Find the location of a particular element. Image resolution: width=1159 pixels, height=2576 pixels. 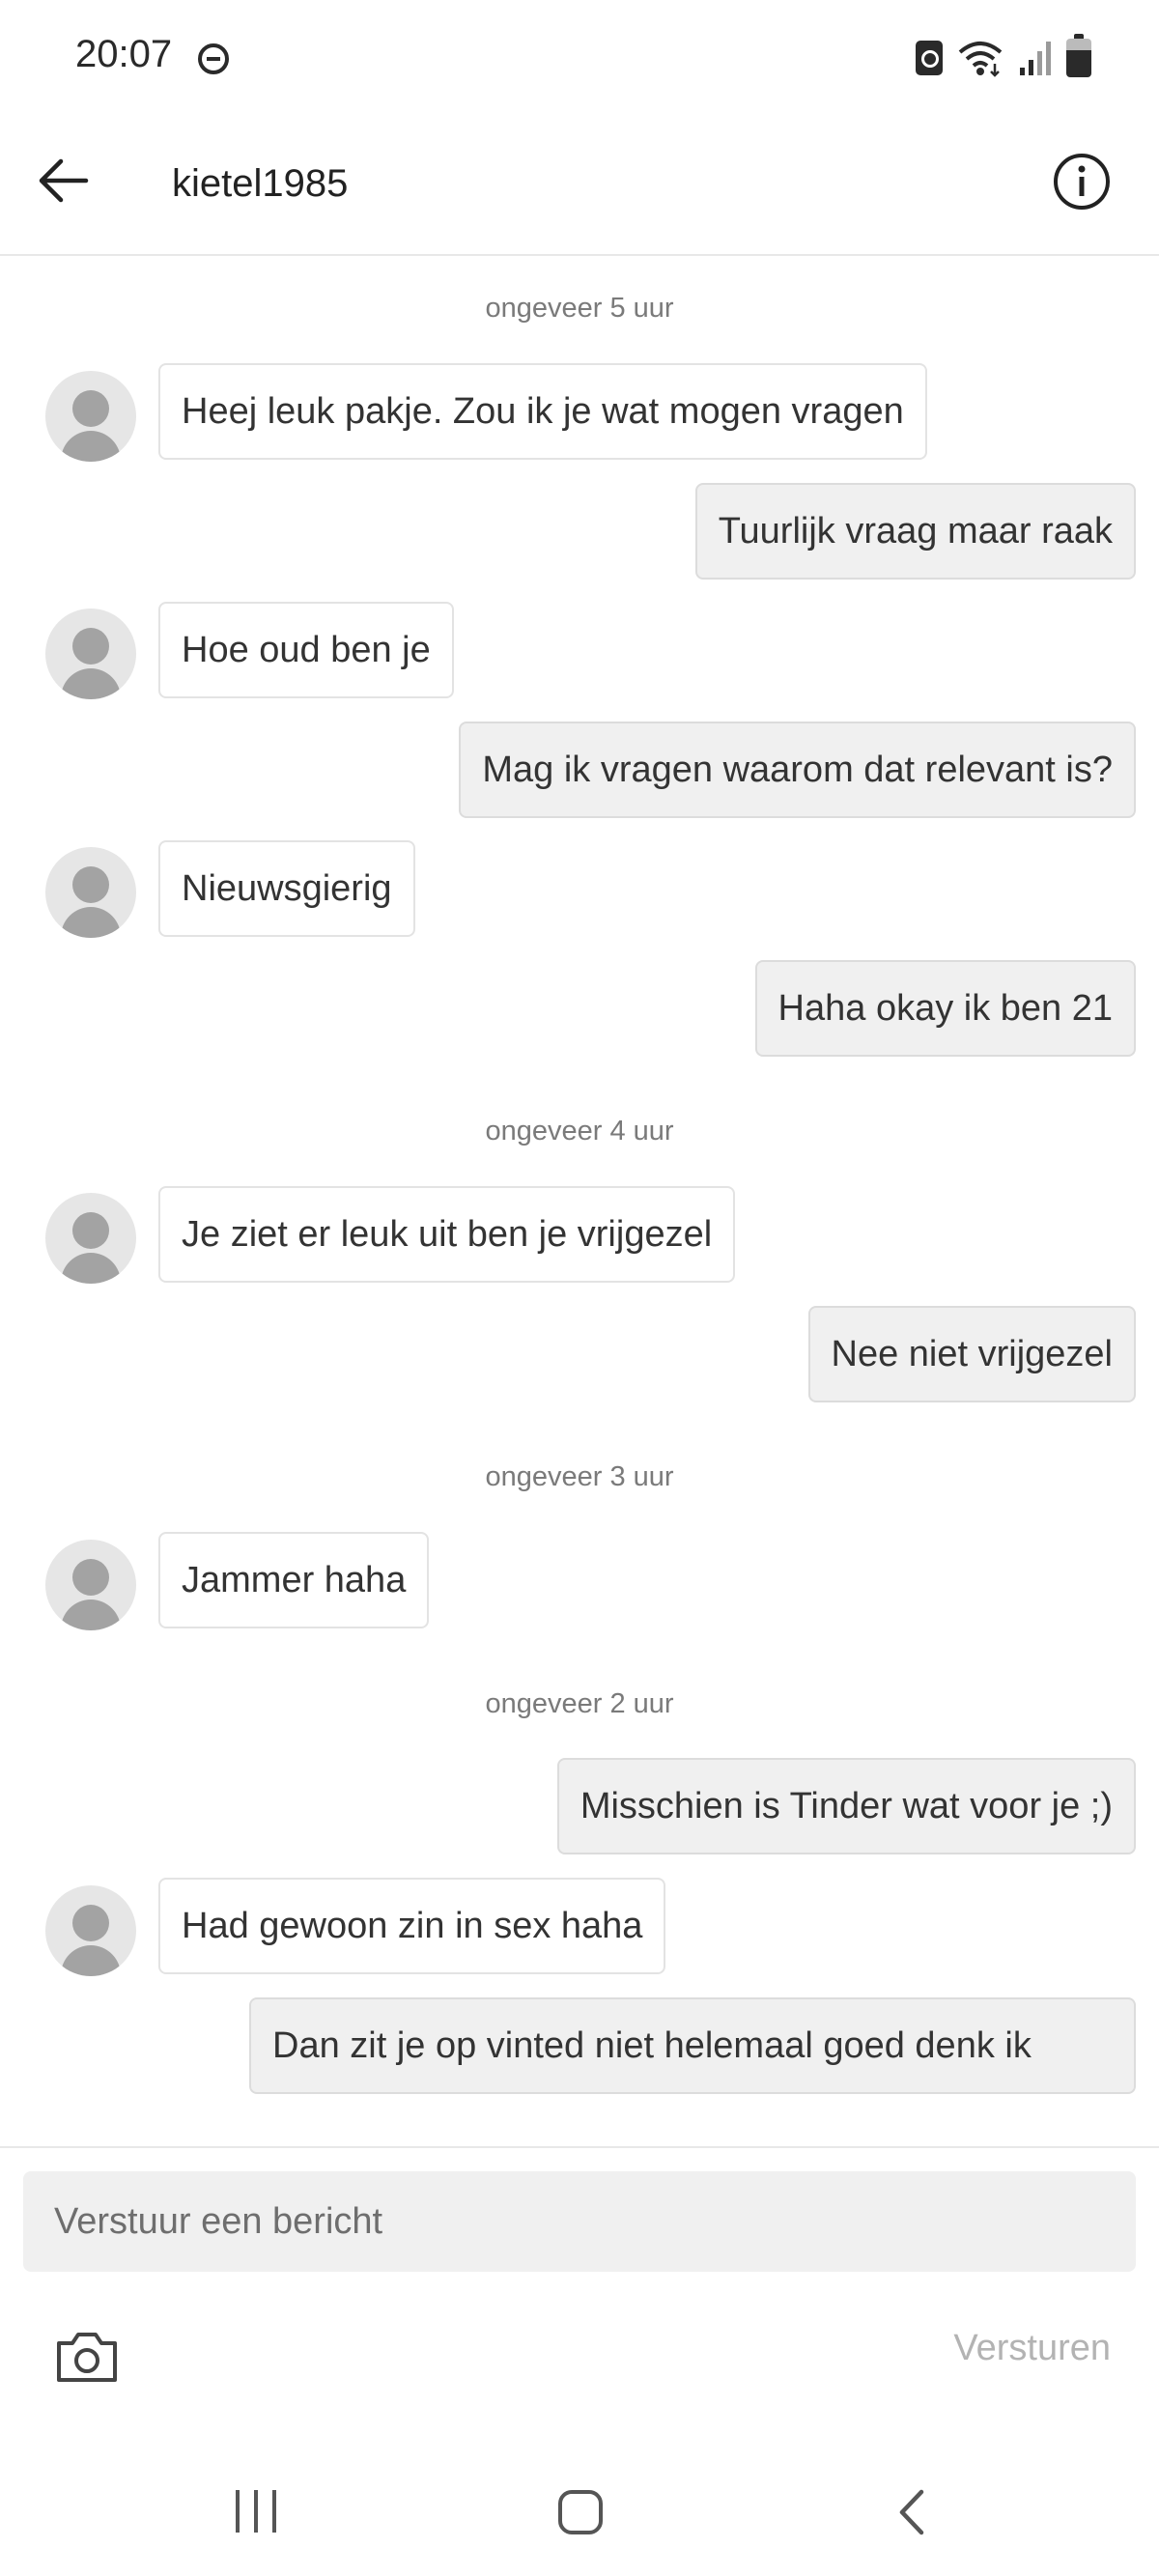

status-bar: 20:07 is located at coordinates (579, 58).